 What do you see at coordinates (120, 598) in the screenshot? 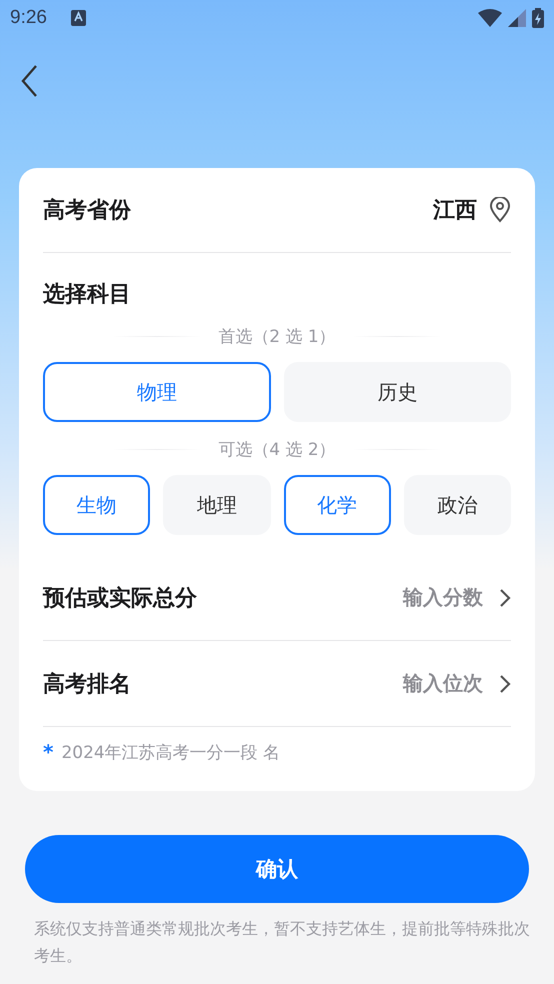
I see `field-label: 预估或实际总分` at bounding box center [120, 598].